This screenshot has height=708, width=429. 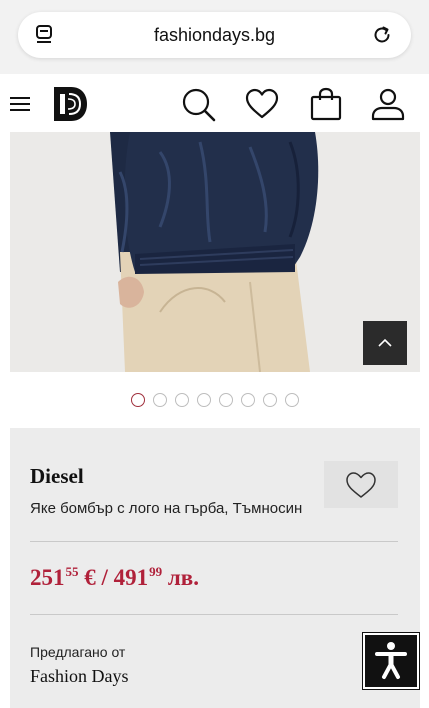 What do you see at coordinates (70, 104) in the screenshot?
I see `logo` at bounding box center [70, 104].